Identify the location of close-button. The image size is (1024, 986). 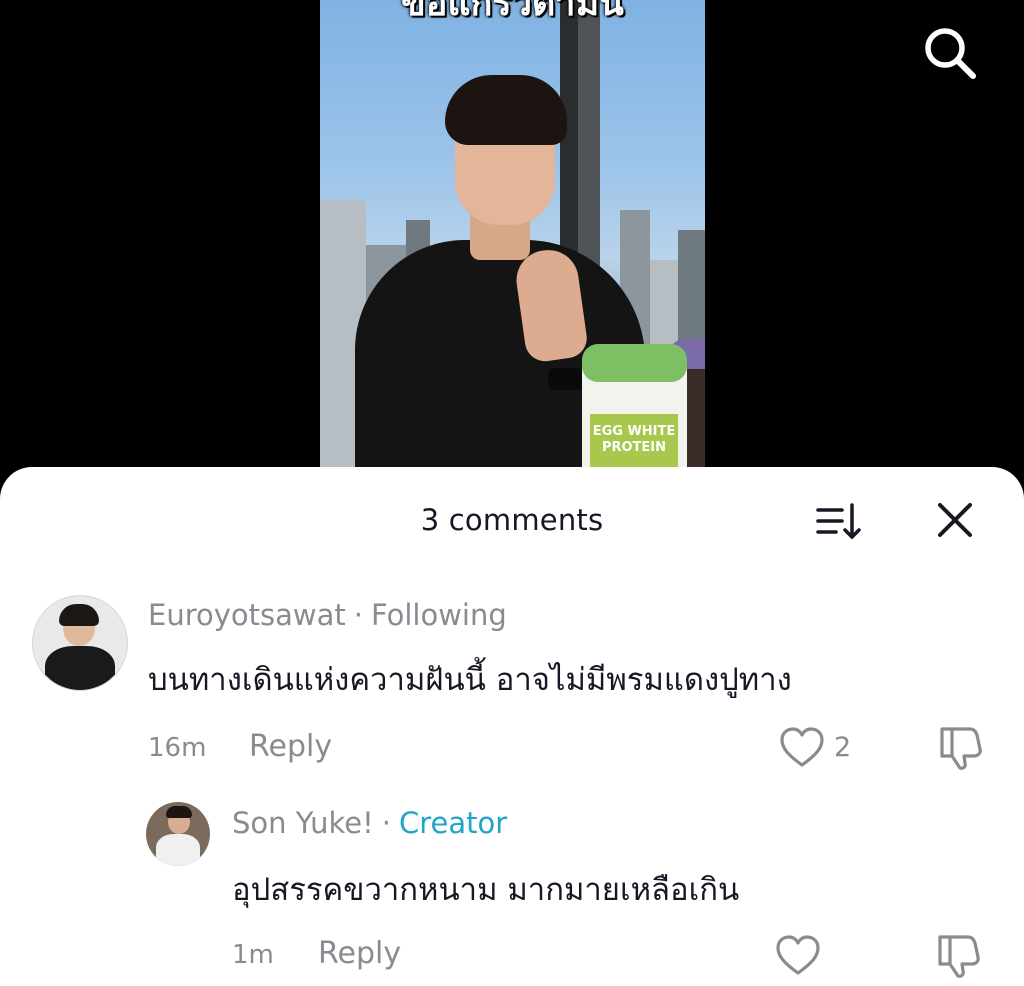
(956, 521).